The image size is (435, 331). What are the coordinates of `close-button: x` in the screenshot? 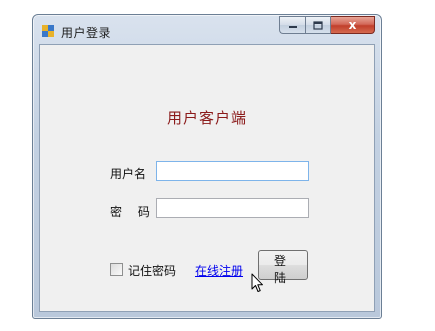 It's located at (353, 25).